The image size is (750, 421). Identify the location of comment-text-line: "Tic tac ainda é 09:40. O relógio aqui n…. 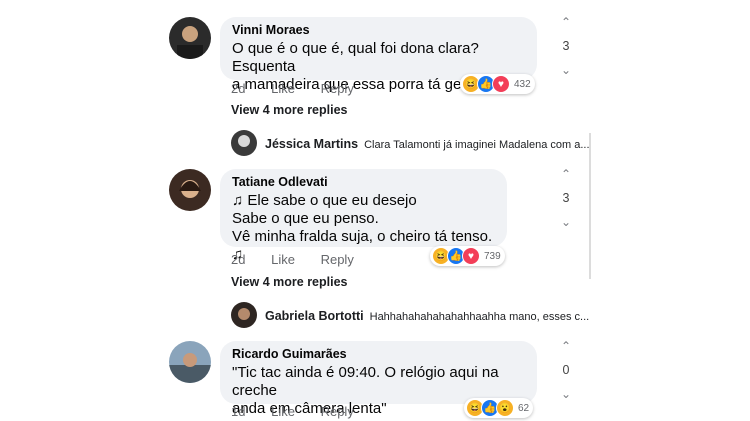
(365, 381).